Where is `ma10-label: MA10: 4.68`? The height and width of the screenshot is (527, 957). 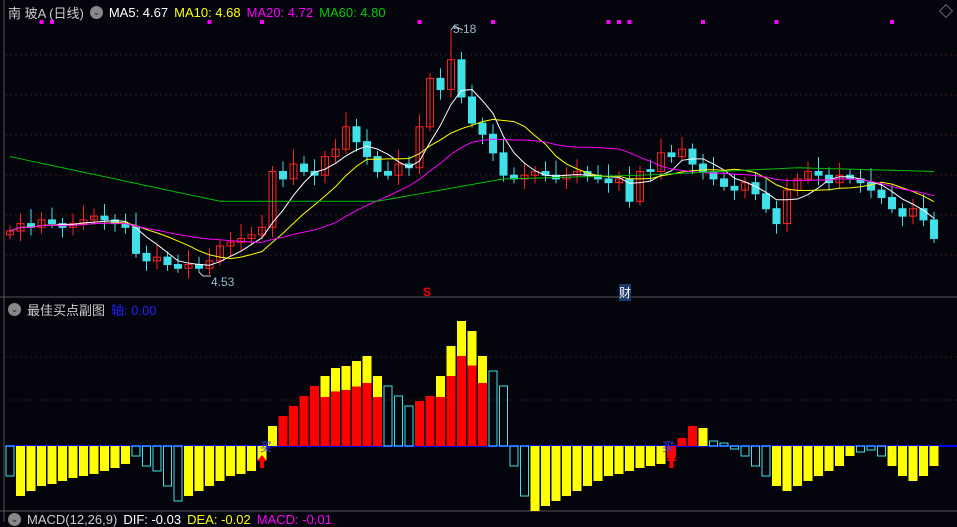 ma10-label: MA10: 4.68 is located at coordinates (207, 12).